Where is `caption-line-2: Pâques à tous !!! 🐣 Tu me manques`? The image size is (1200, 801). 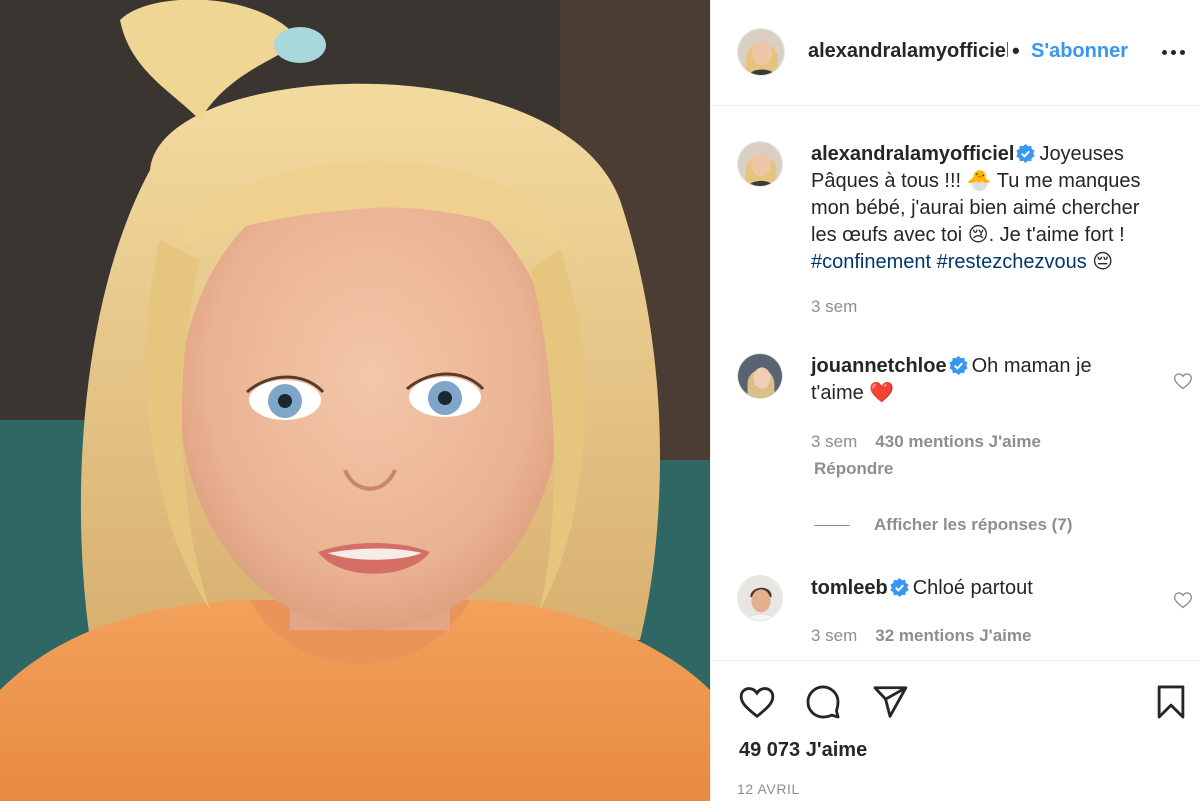 caption-line-2: Pâques à tous !!! 🐣 Tu me manques is located at coordinates (976, 181).